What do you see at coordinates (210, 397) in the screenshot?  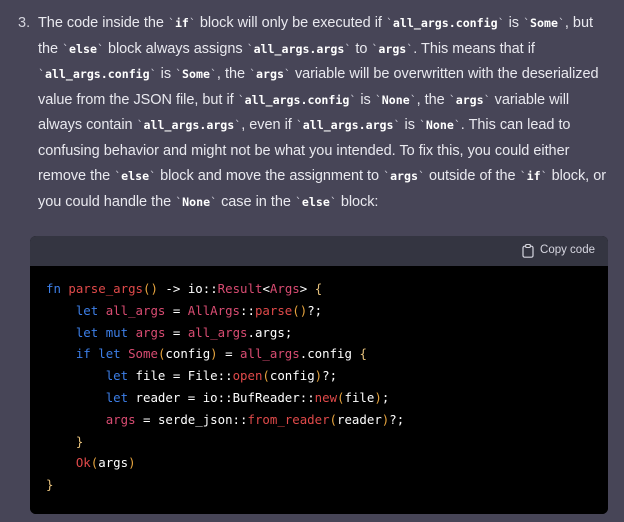 I see `code-token: io` at bounding box center [210, 397].